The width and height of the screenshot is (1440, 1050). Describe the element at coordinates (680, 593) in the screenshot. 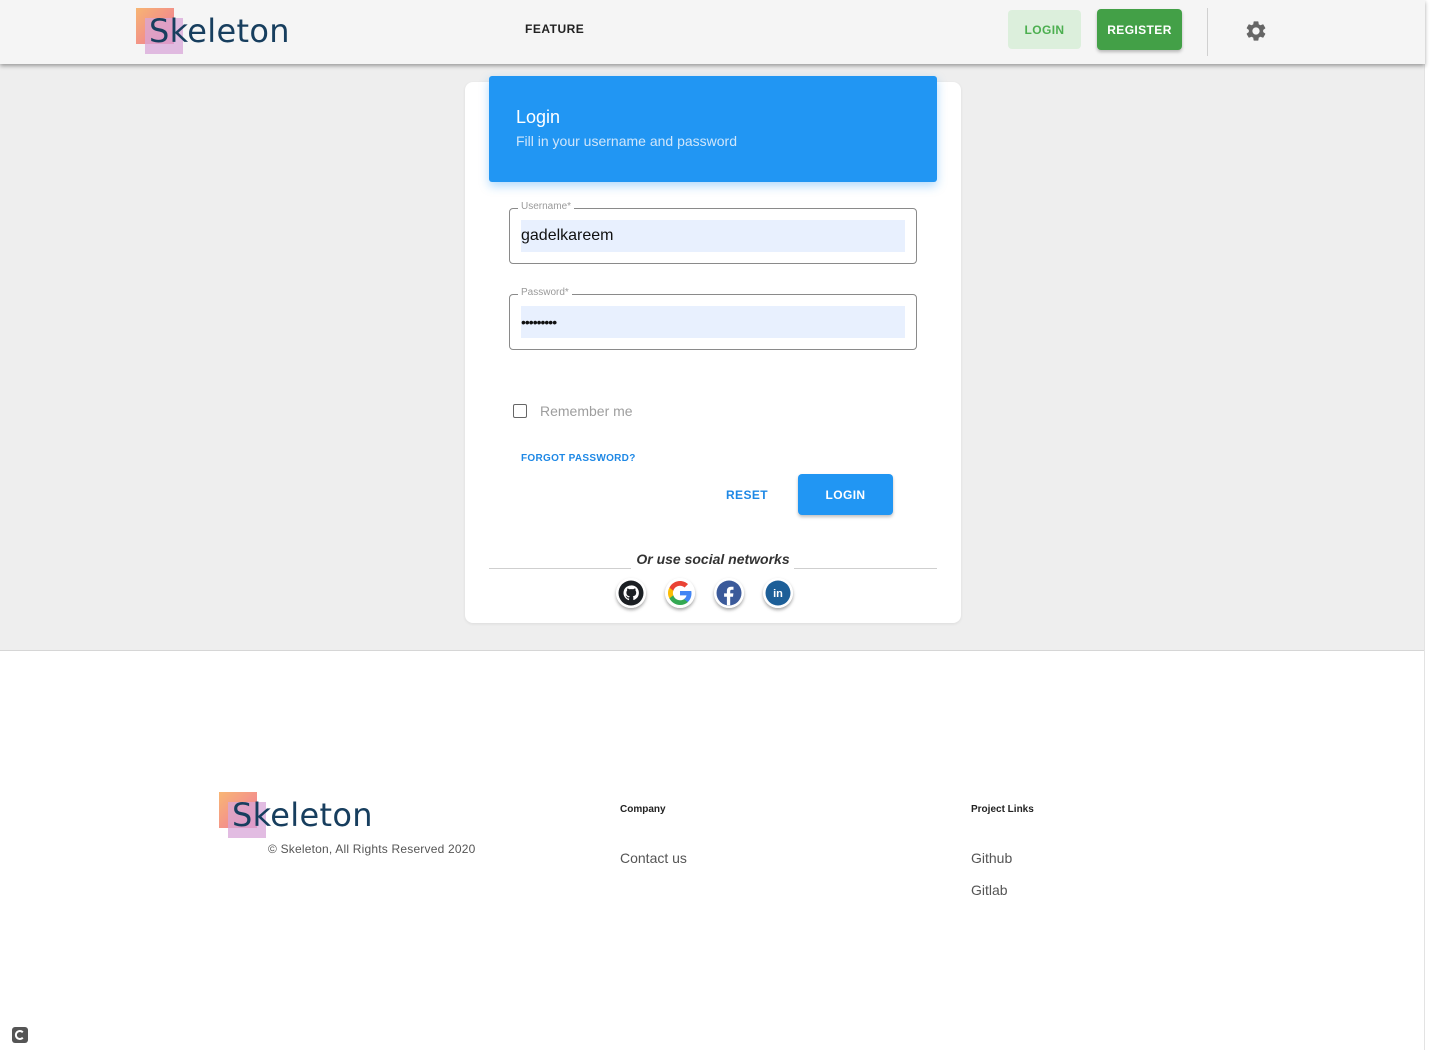

I see `google-icon` at that location.